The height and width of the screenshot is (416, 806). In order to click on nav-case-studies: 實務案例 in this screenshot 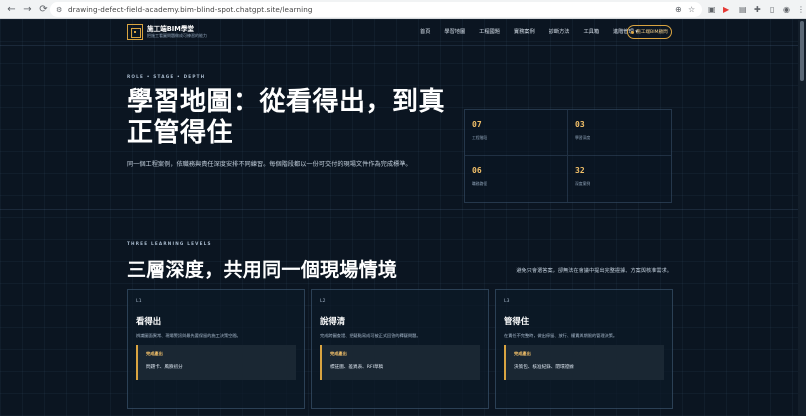, I will do `click(524, 31)`.